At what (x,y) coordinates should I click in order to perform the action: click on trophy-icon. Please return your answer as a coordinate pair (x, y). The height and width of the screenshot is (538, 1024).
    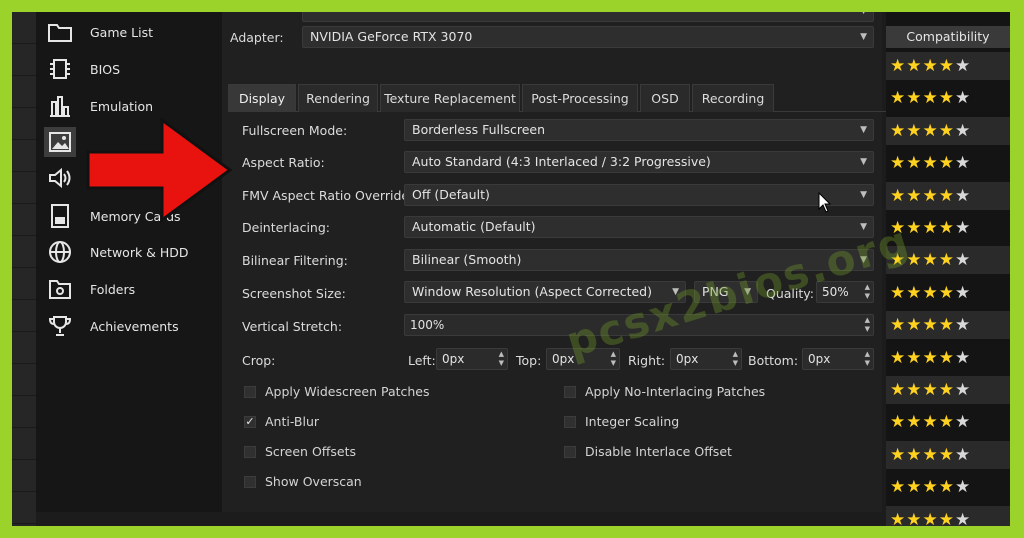
    Looking at the image, I should click on (60, 326).